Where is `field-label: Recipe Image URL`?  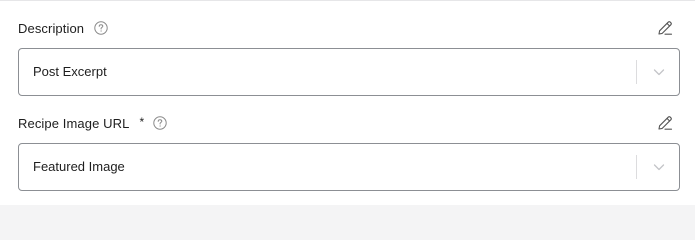
field-label: Recipe Image URL is located at coordinates (74, 123).